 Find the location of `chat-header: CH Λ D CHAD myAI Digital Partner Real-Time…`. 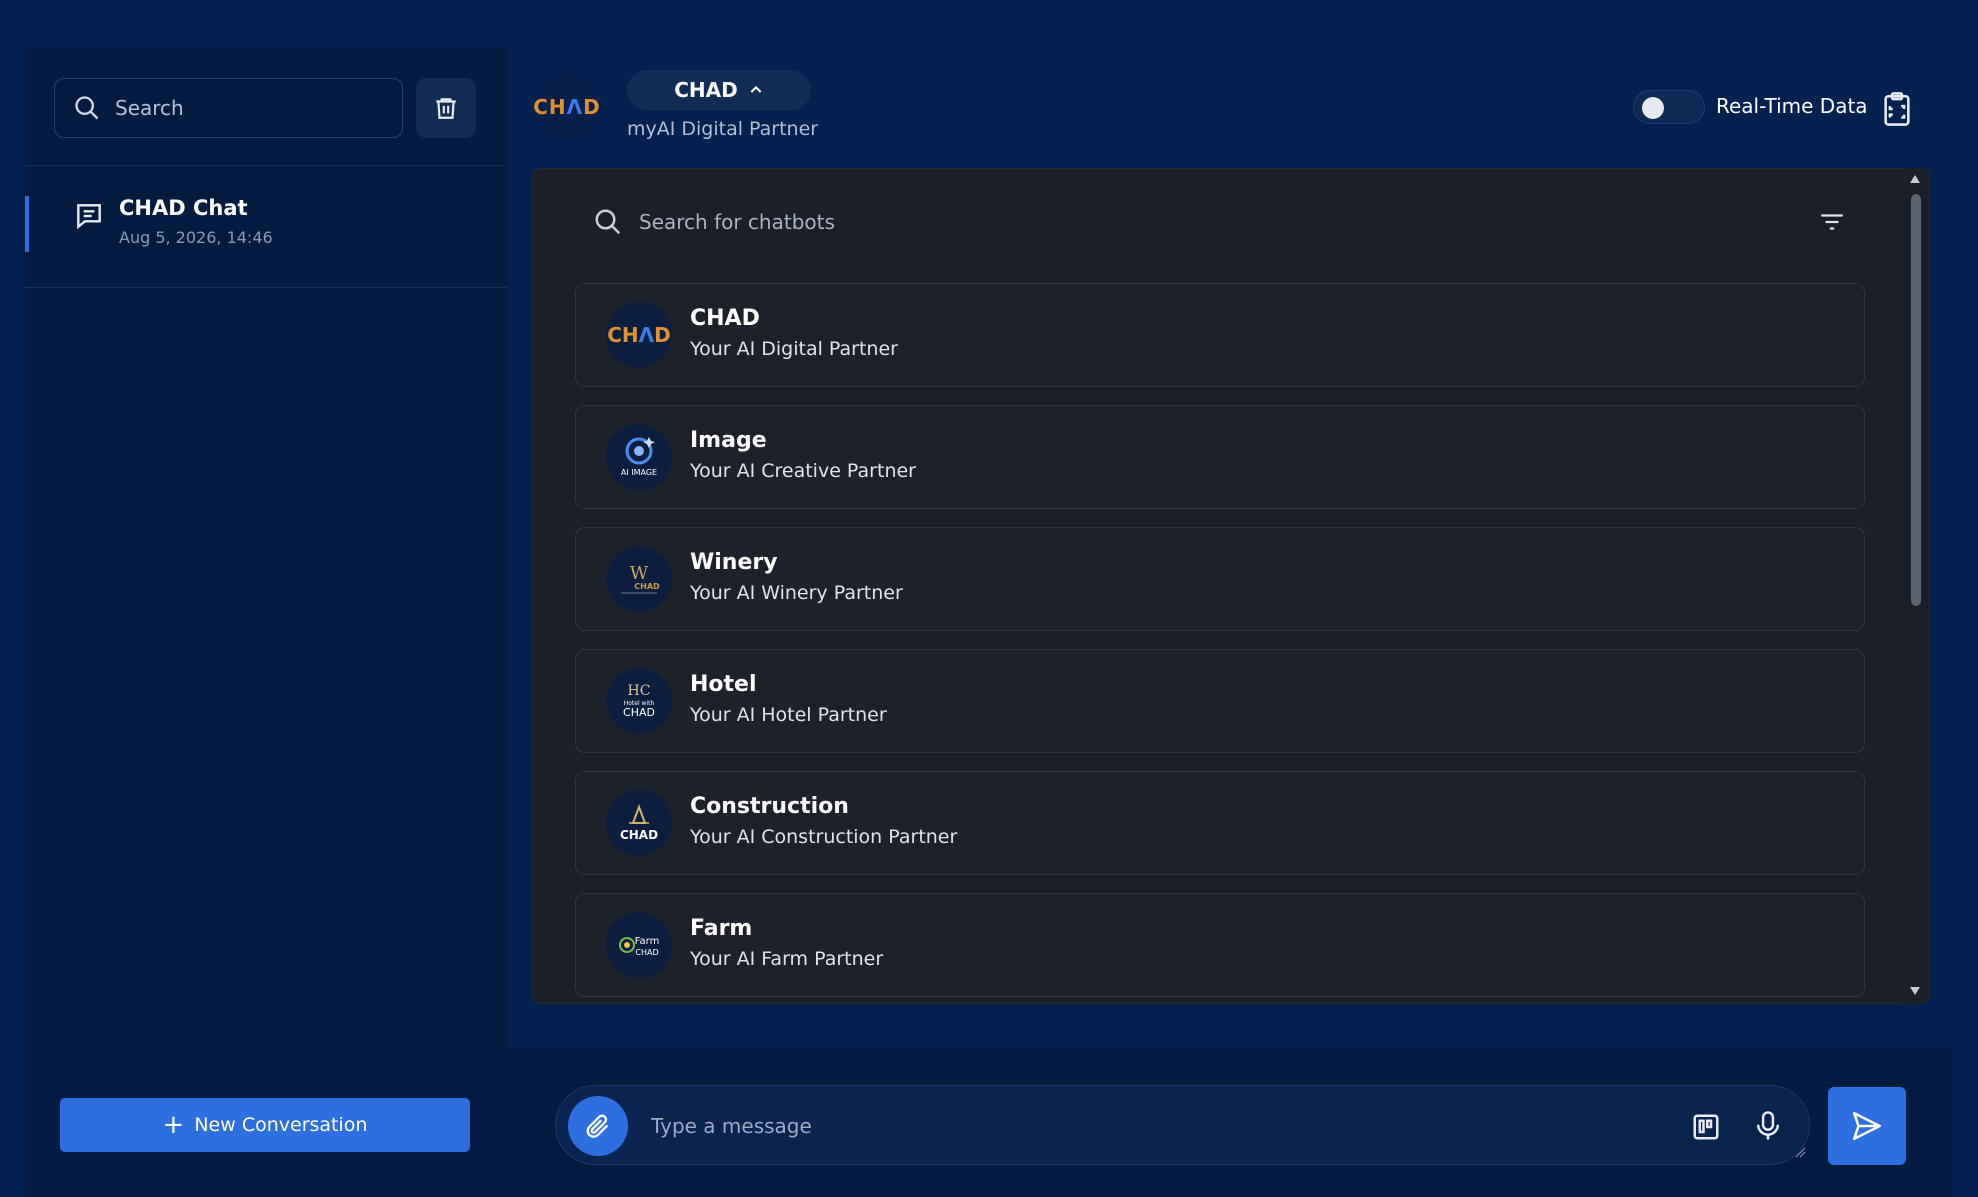

chat-header: CH Λ D CHAD myAI Digital Partner Real-Time… is located at coordinates (1230, 107).